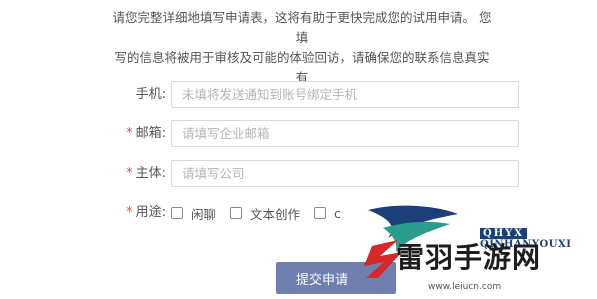 This screenshot has height=299, width=597. What do you see at coordinates (275, 214) in the screenshot?
I see `purpose-option-label: 文本创作` at bounding box center [275, 214].